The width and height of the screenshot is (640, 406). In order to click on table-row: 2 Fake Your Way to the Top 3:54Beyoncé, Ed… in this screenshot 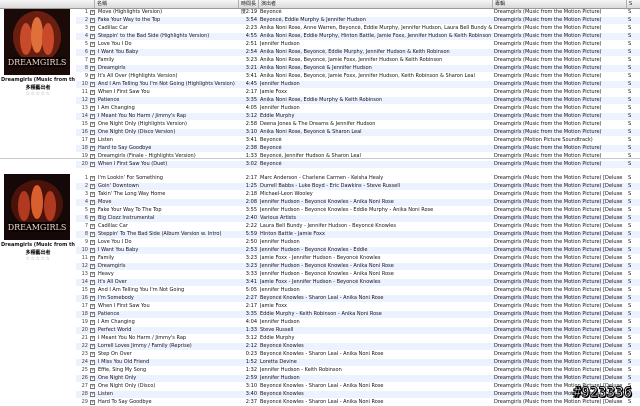, I will do `click(358, 20)`.